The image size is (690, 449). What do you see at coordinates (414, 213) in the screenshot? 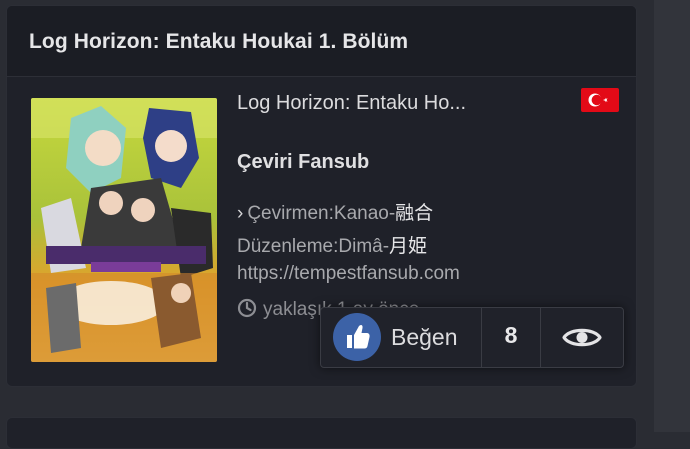
I see `translator-name: 融合` at bounding box center [414, 213].